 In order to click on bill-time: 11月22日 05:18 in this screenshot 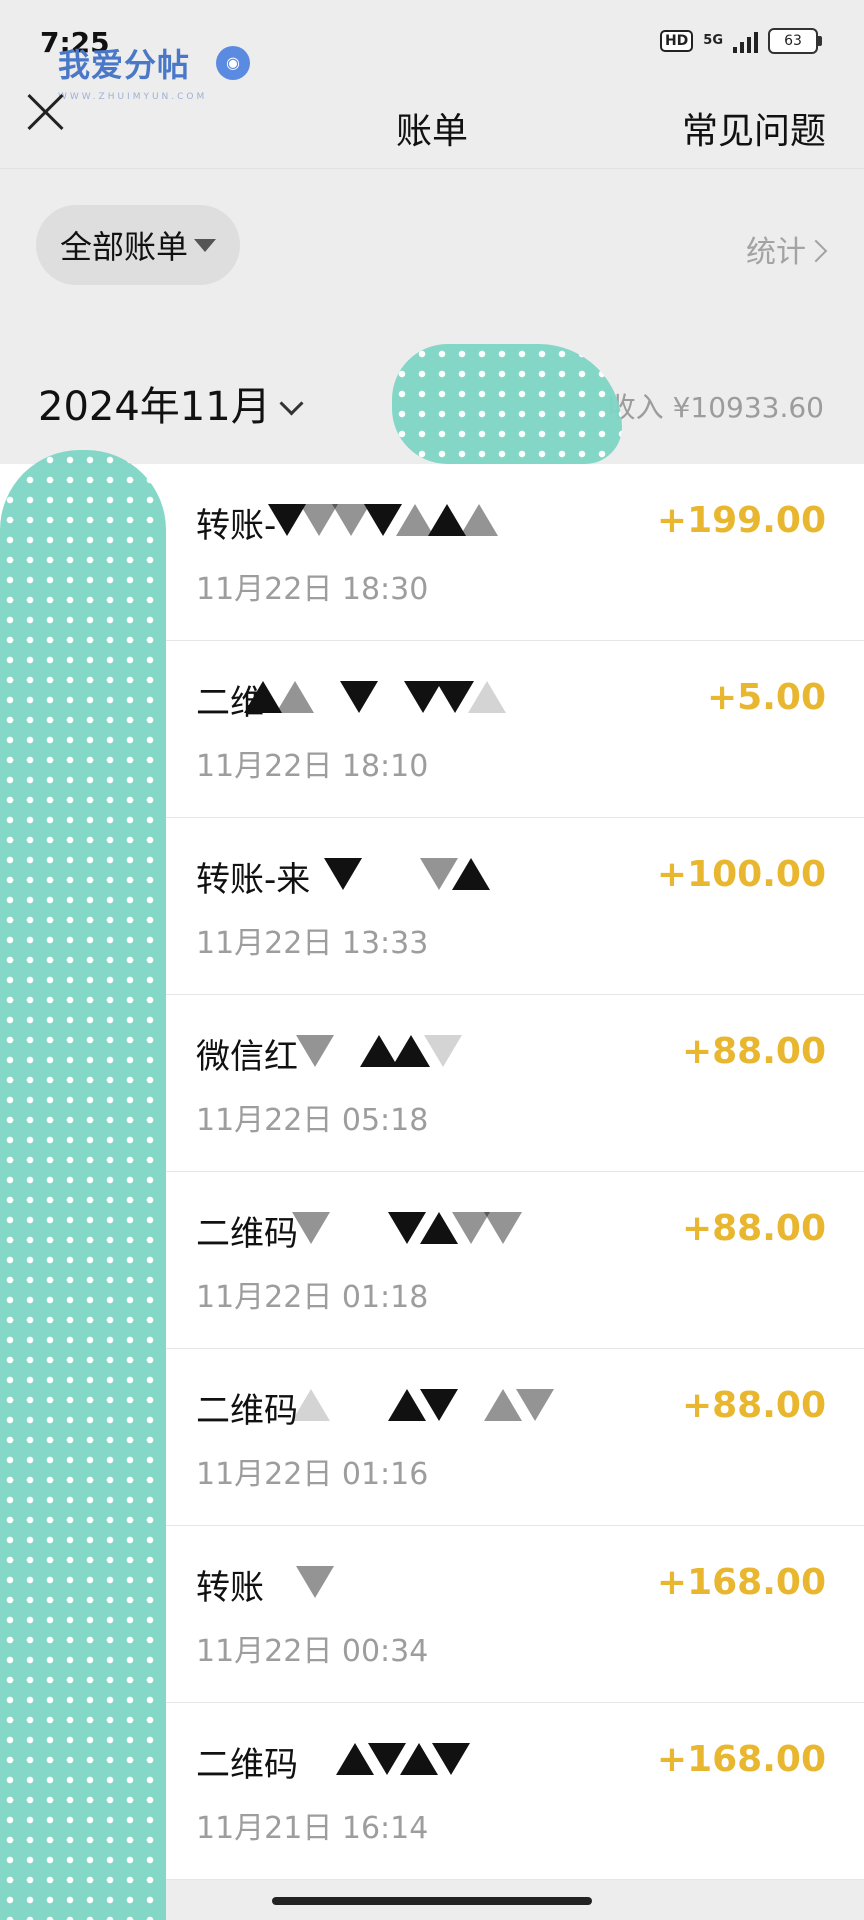, I will do `click(312, 1120)`.